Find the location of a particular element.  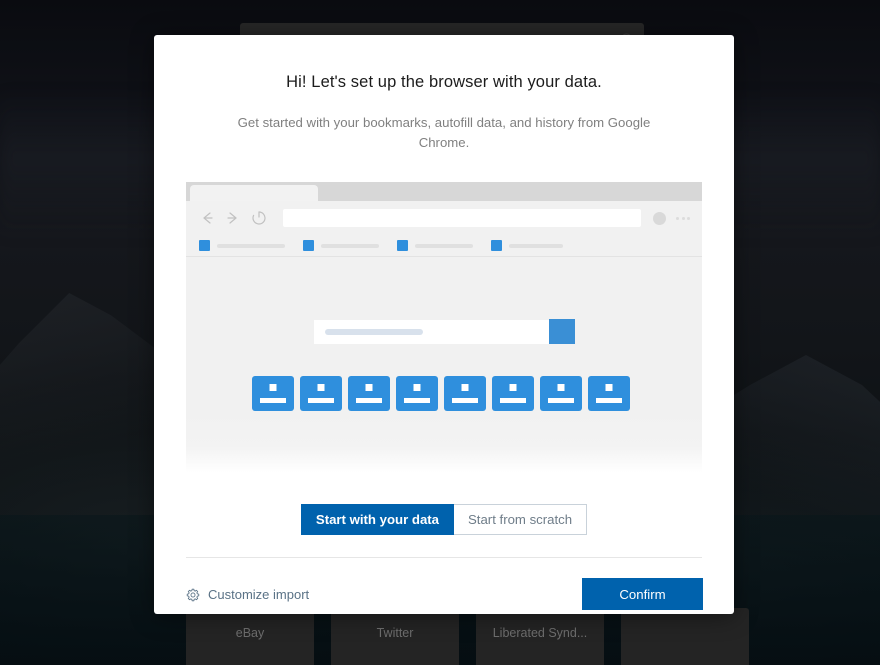

import-mode-segmented-control: Start with your data Start from scratch is located at coordinates (444, 519).